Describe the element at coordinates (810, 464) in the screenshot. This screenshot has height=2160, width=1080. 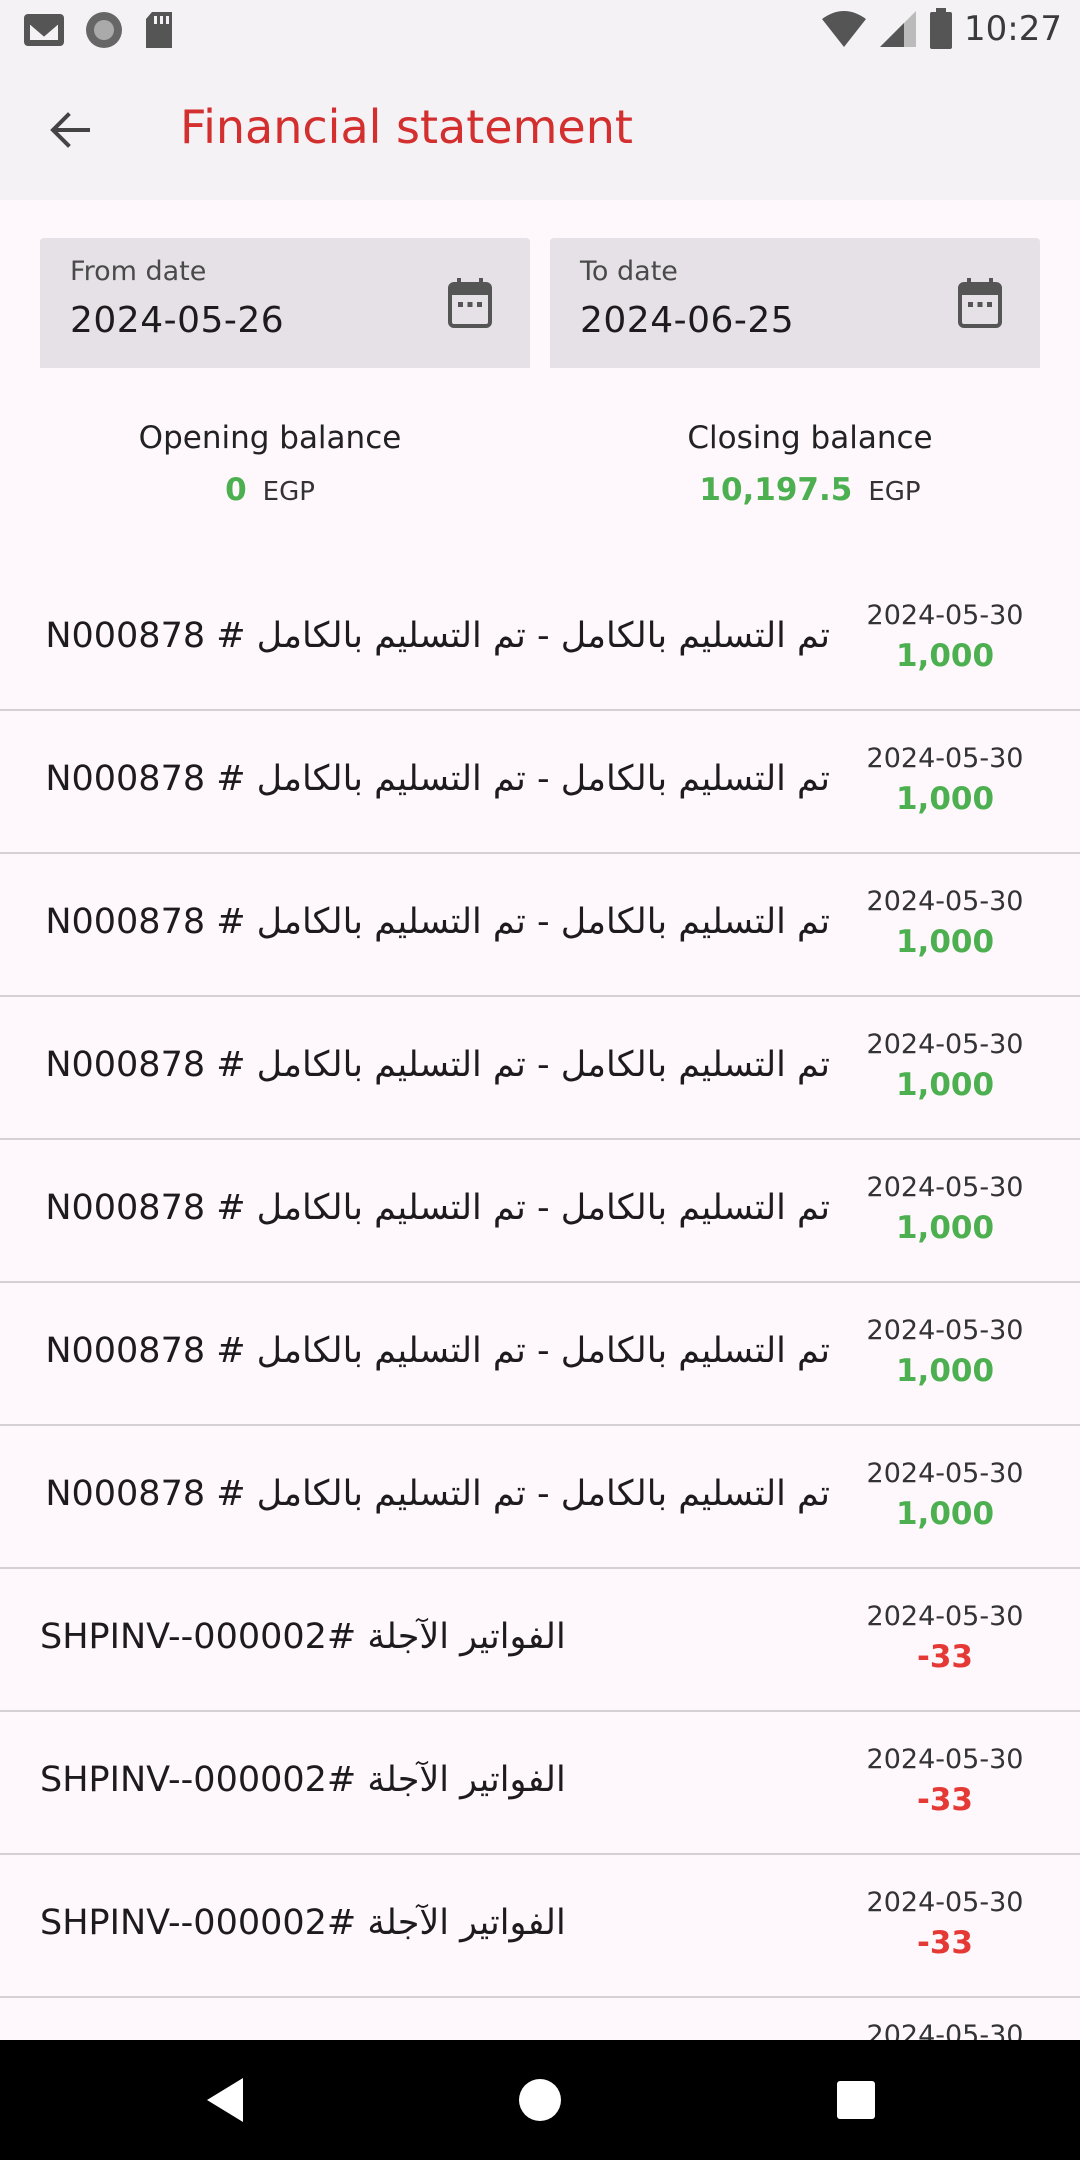
I see `closing-balance: Closing balance 10,197.5 EGP` at that location.